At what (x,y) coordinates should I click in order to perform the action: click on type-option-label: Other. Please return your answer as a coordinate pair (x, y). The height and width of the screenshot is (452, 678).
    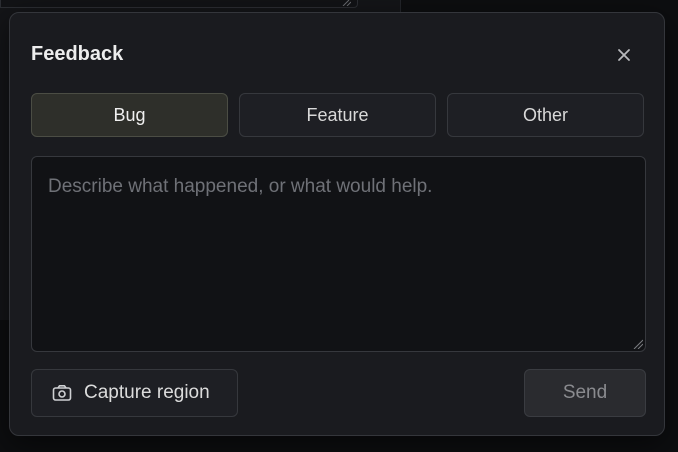
    Looking at the image, I should click on (545, 114).